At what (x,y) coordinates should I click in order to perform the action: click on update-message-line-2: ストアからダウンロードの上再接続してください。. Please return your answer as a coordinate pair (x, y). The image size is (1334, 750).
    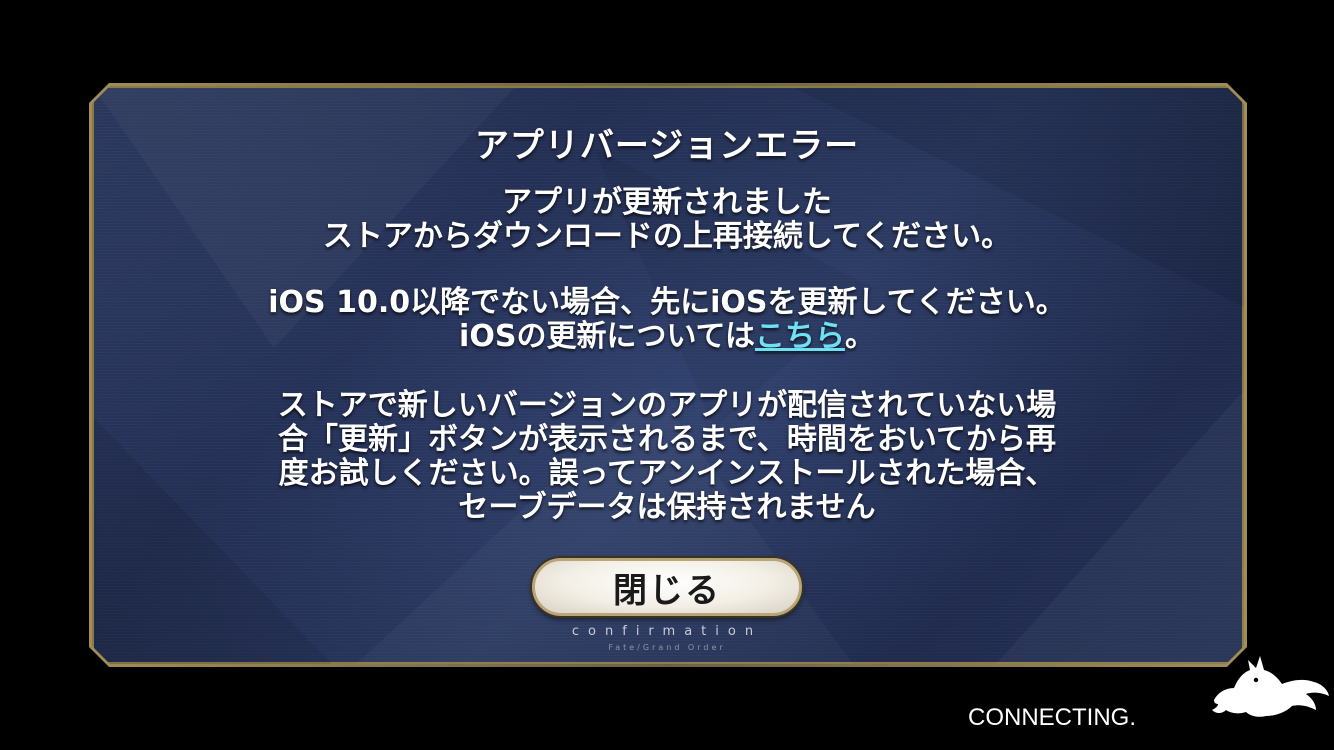
    Looking at the image, I should click on (667, 236).